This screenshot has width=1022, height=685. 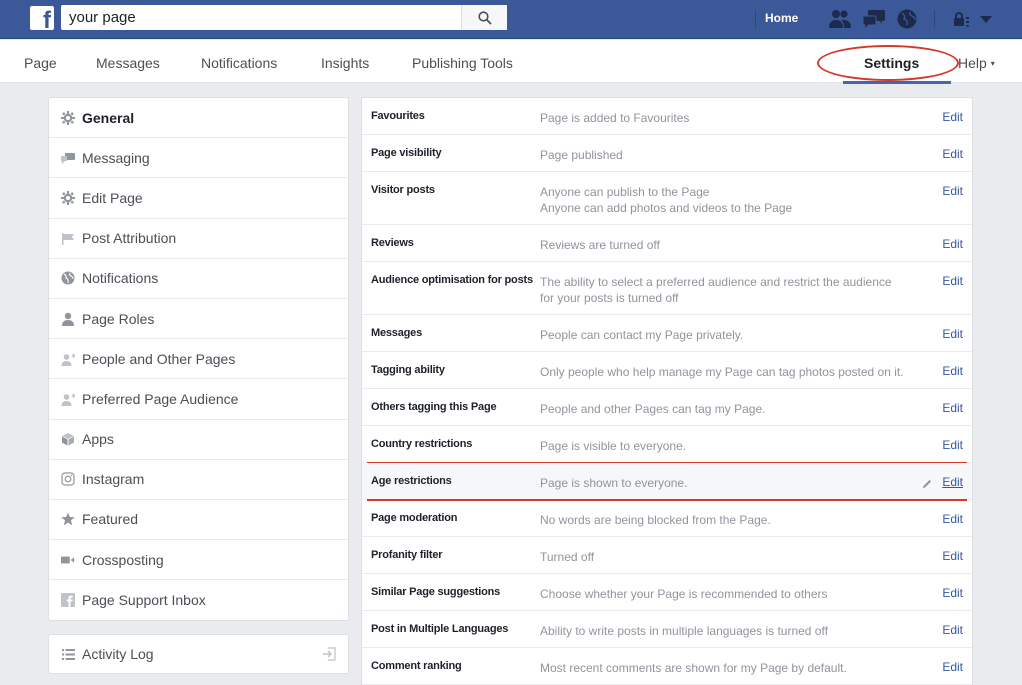 I want to click on sidebar-item-featured: Featured, so click(x=198, y=520).